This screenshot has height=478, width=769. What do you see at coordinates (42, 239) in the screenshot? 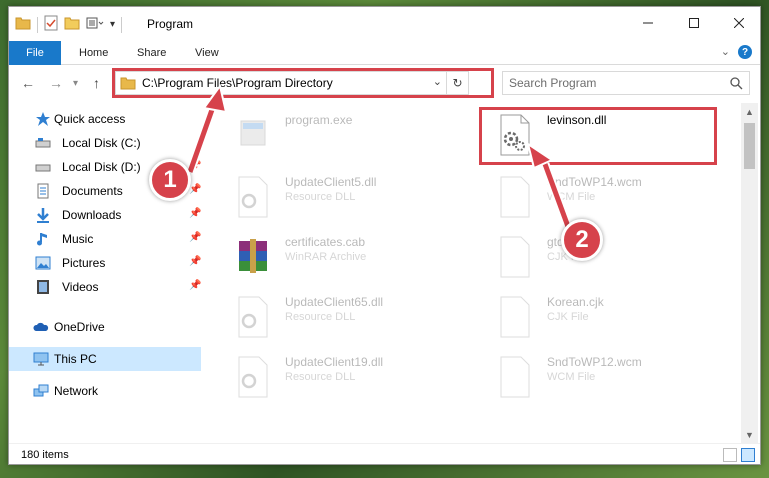
I see `music-icon` at bounding box center [42, 239].